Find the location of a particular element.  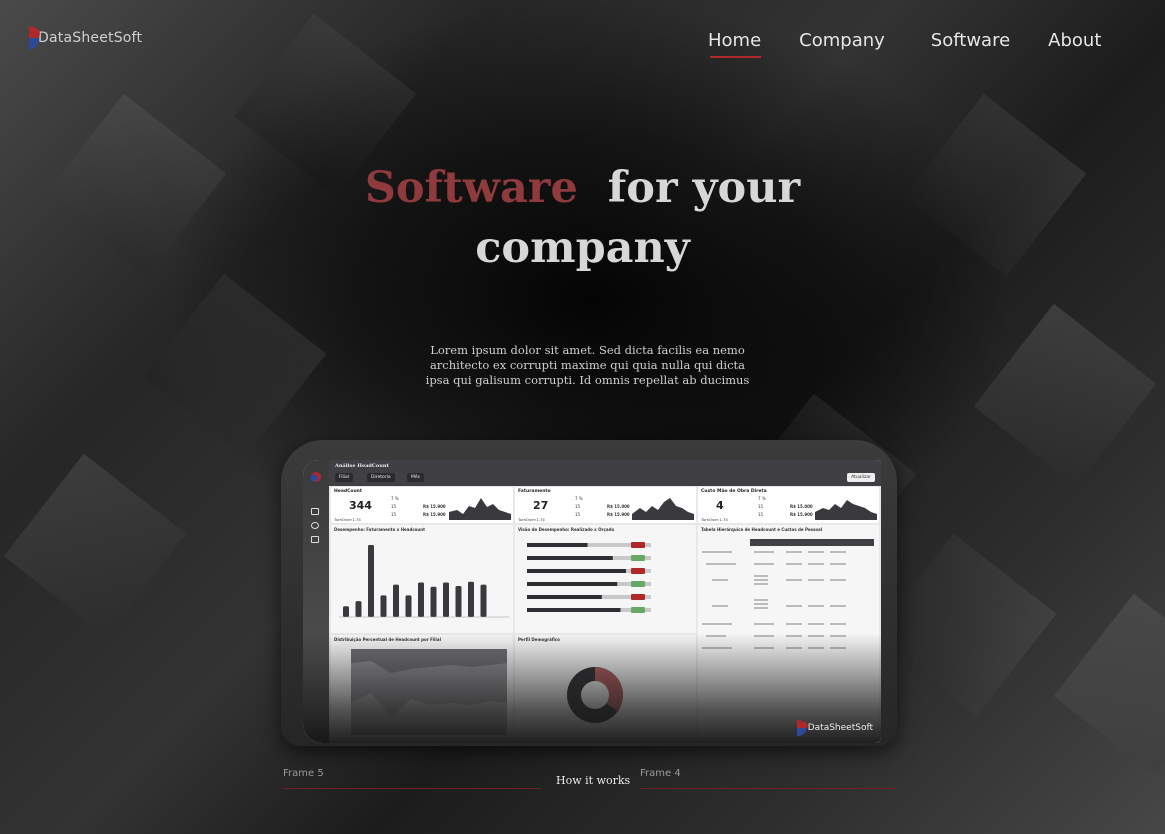

how-it-works-link: How it works is located at coordinates (593, 780).